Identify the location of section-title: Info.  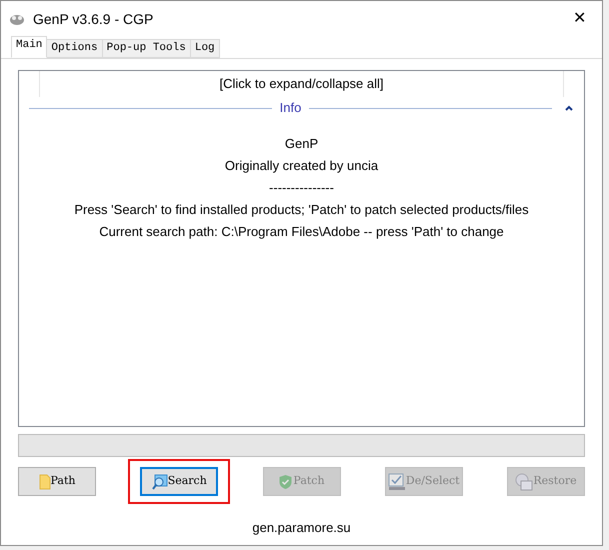
(291, 108).